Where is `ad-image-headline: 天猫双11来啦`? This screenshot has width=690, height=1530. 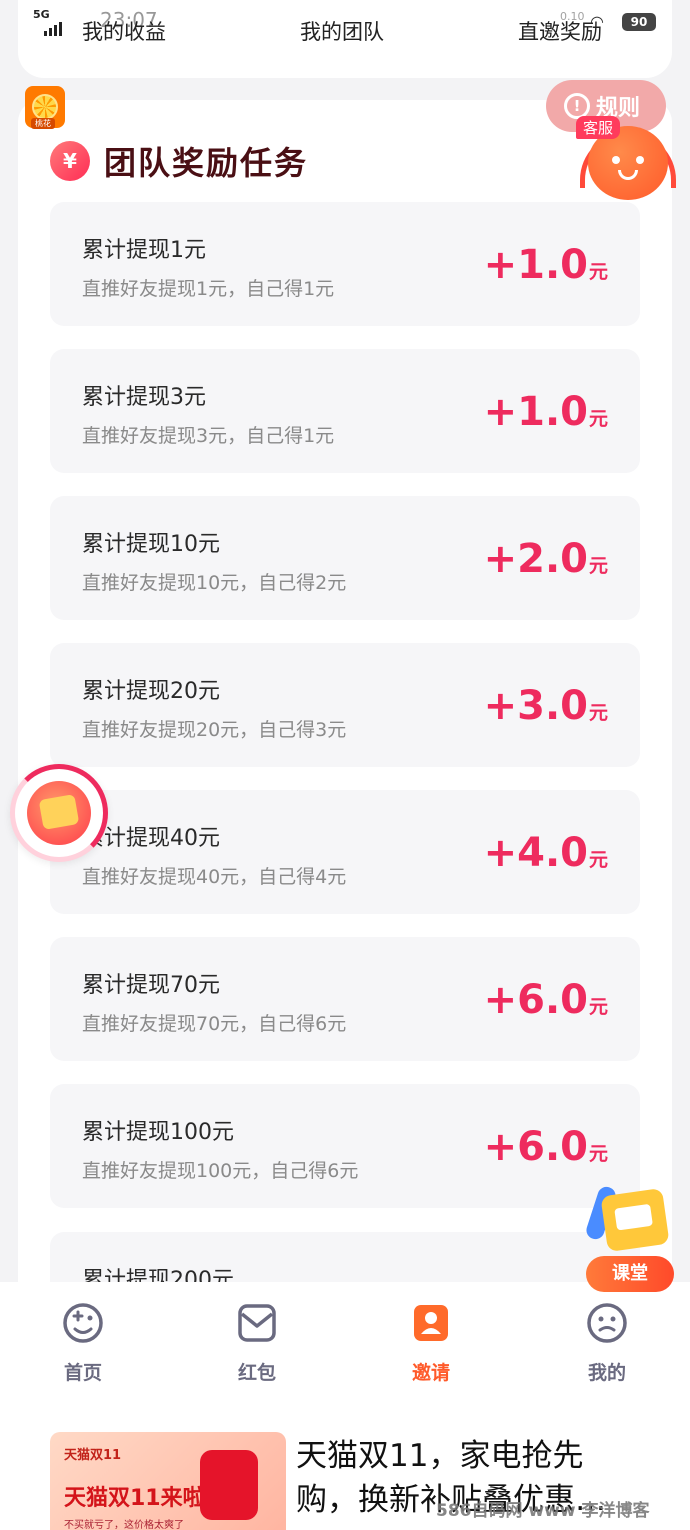 ad-image-headline: 天猫双11来啦 is located at coordinates (134, 1498).